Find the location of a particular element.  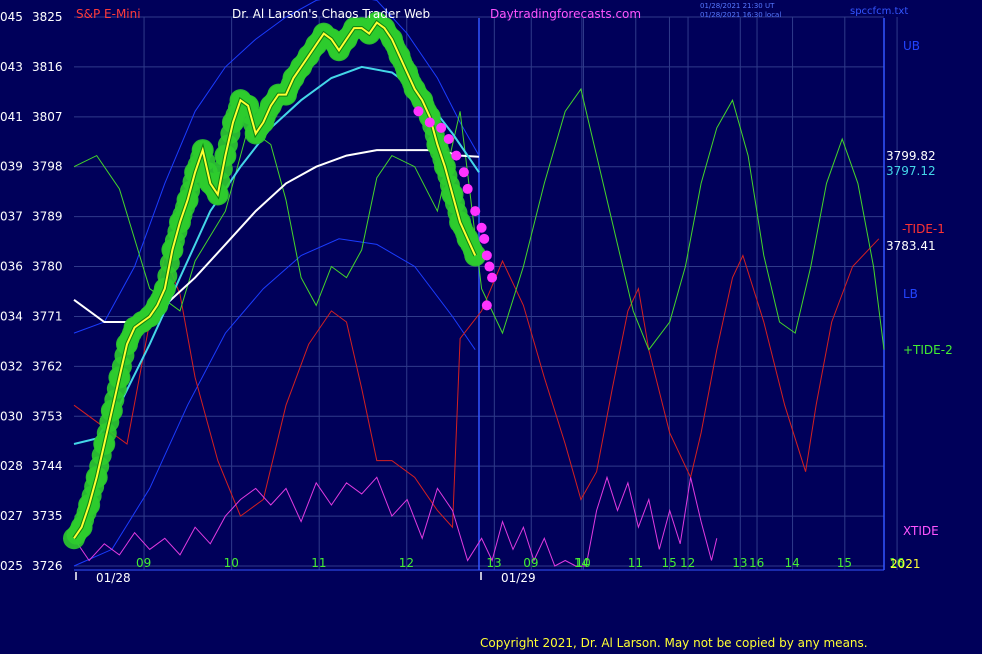

y-tick-code: 025 is located at coordinates (11, 566).